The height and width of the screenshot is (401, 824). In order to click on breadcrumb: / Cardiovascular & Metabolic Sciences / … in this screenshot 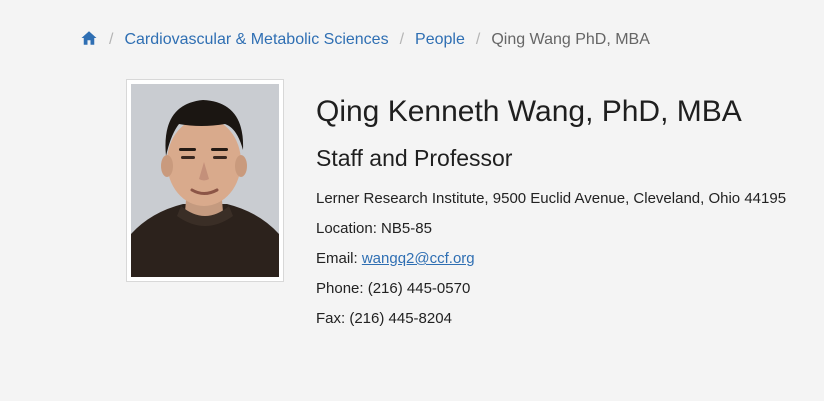, I will do `click(365, 40)`.